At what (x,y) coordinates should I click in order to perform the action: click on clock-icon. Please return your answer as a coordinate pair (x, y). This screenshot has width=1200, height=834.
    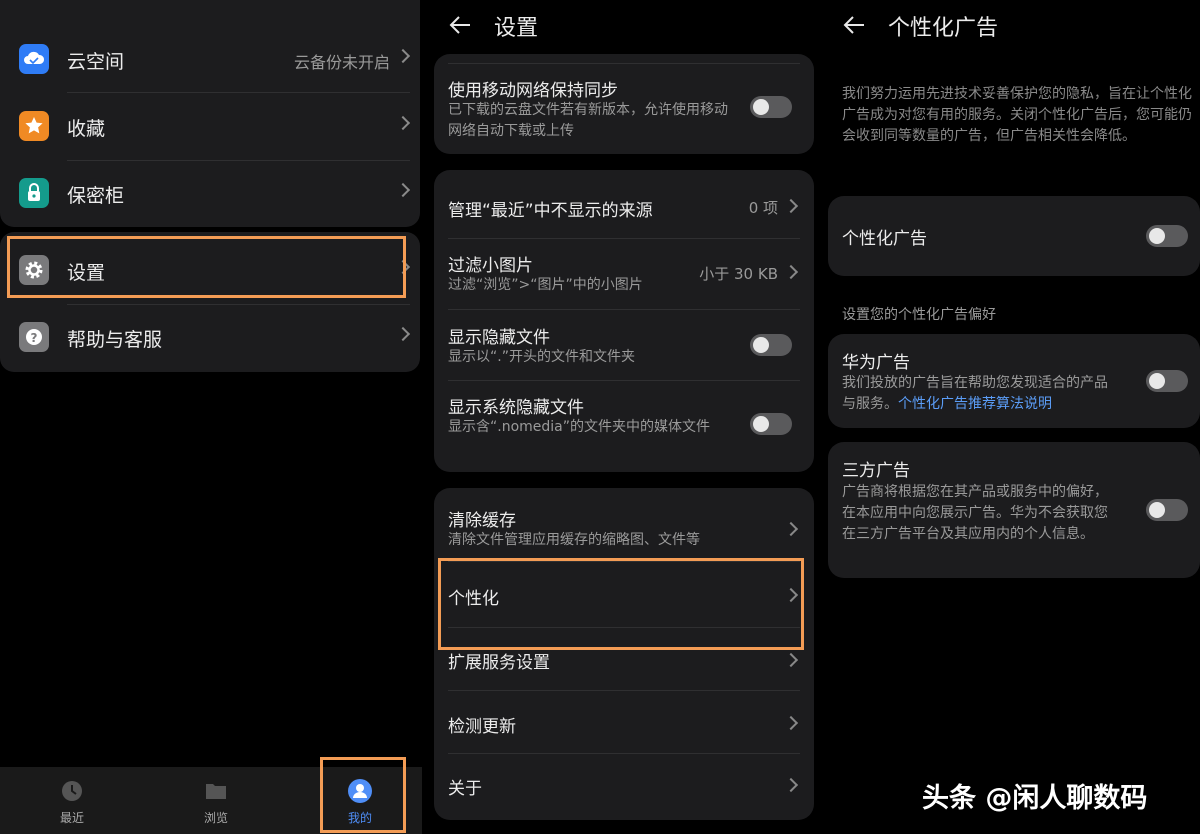
    Looking at the image, I should click on (72, 791).